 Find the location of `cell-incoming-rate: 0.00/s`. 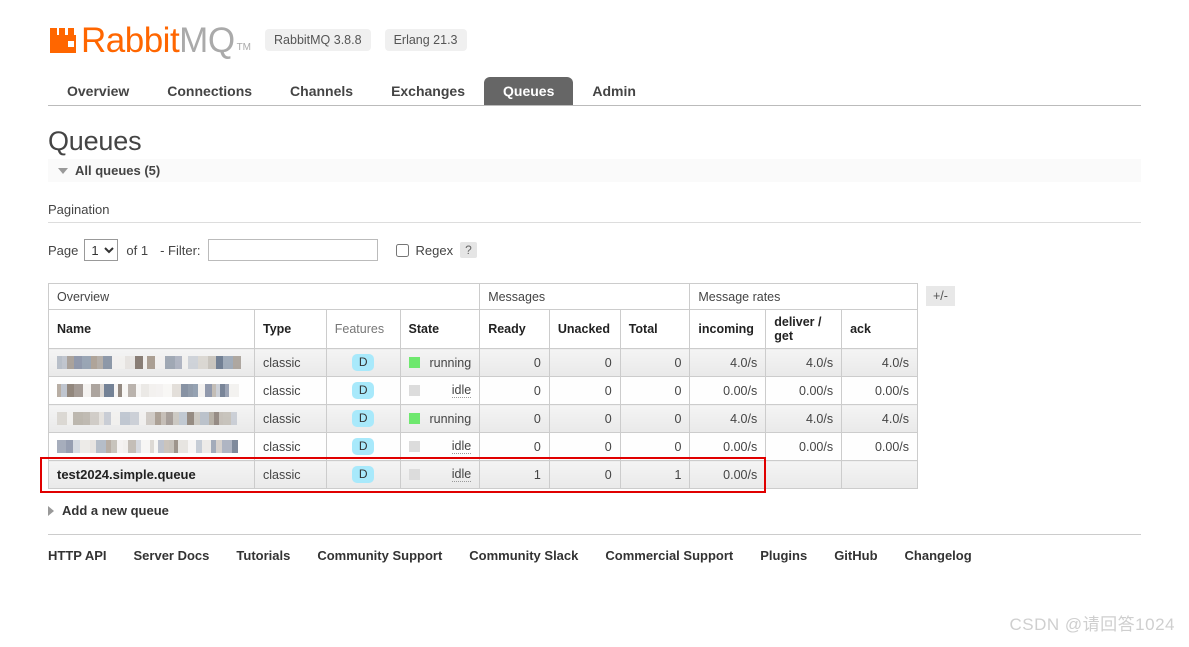

cell-incoming-rate: 0.00/s is located at coordinates (728, 390).